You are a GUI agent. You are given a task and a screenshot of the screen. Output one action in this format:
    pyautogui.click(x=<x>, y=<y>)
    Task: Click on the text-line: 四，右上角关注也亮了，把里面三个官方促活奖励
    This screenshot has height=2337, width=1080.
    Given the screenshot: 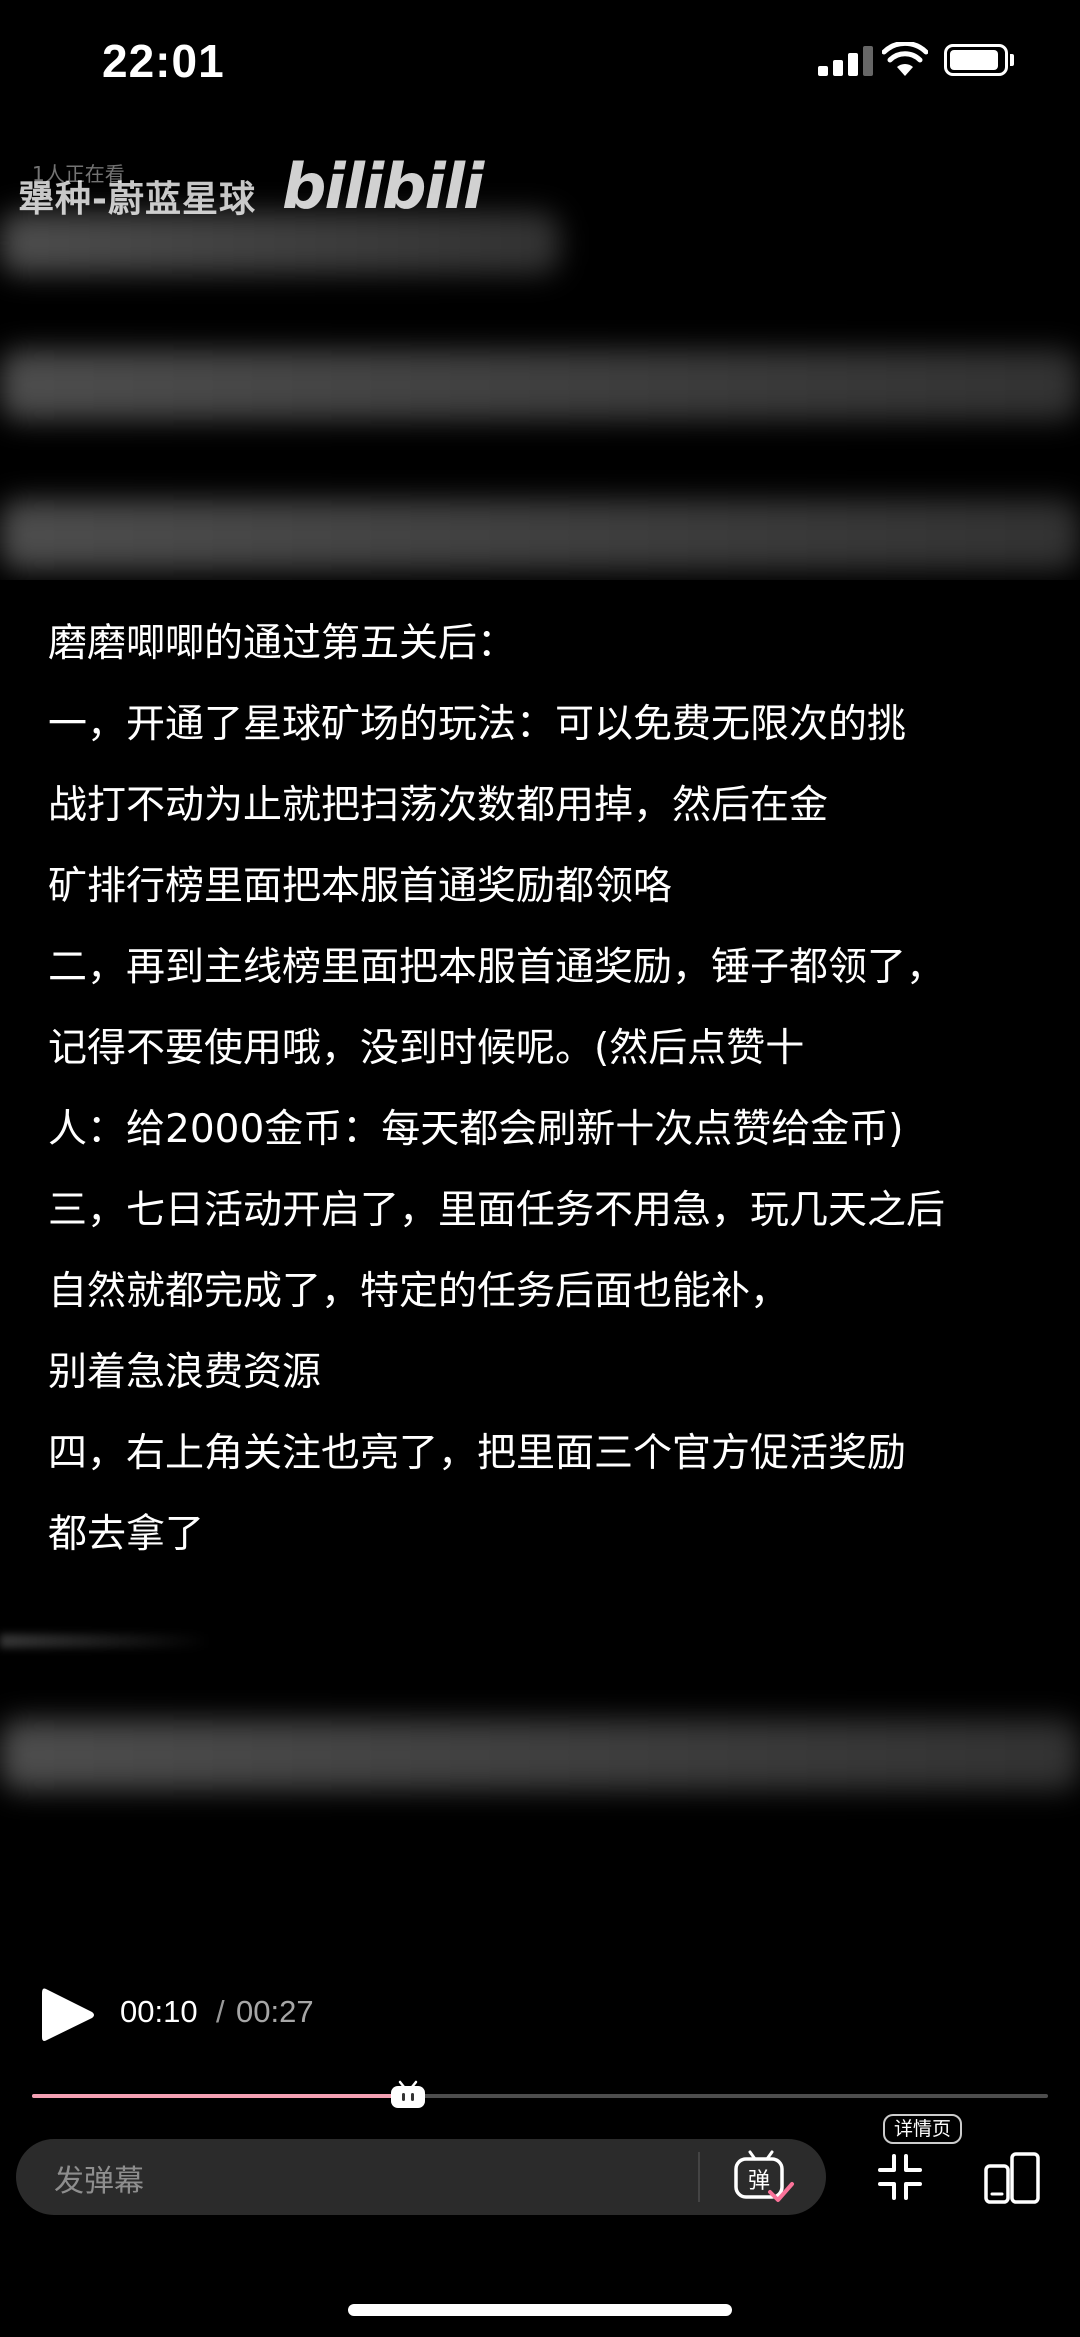 What is the action you would take?
    pyautogui.click(x=477, y=1453)
    